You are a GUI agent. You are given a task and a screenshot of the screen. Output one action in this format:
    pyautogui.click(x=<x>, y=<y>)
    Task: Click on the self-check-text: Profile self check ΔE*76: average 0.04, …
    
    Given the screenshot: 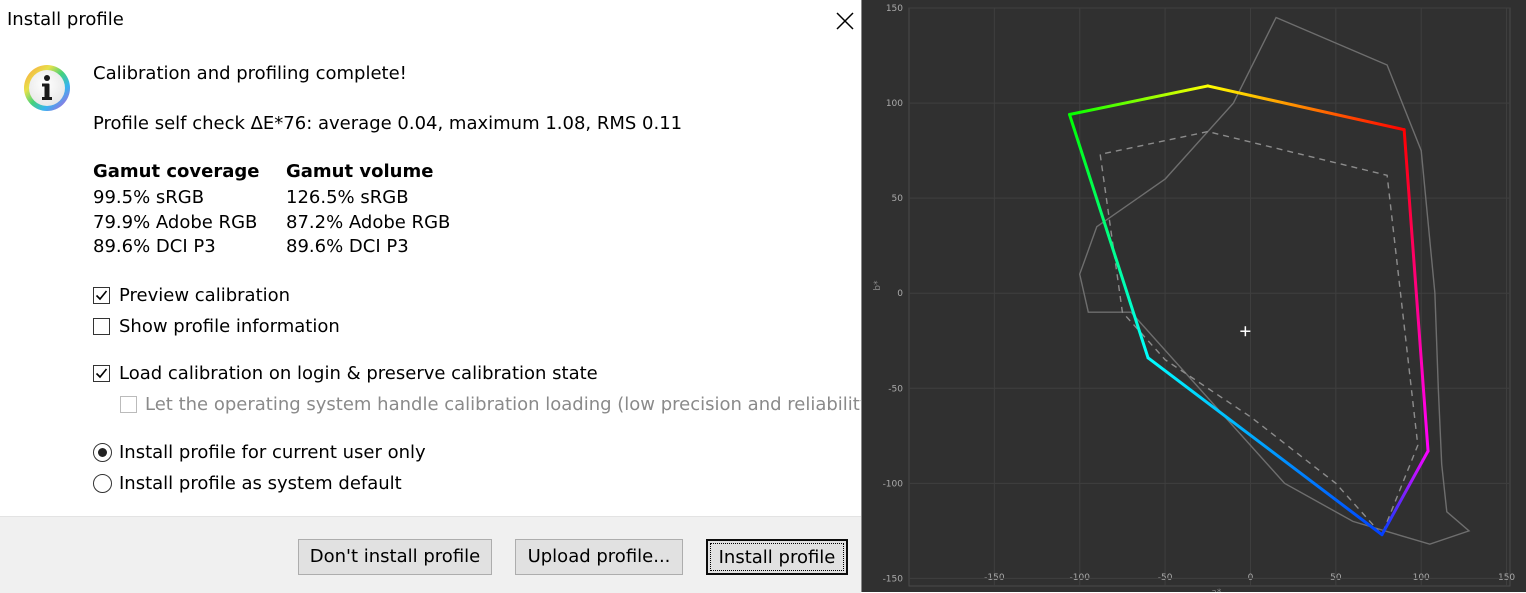 What is the action you would take?
    pyautogui.click(x=388, y=123)
    